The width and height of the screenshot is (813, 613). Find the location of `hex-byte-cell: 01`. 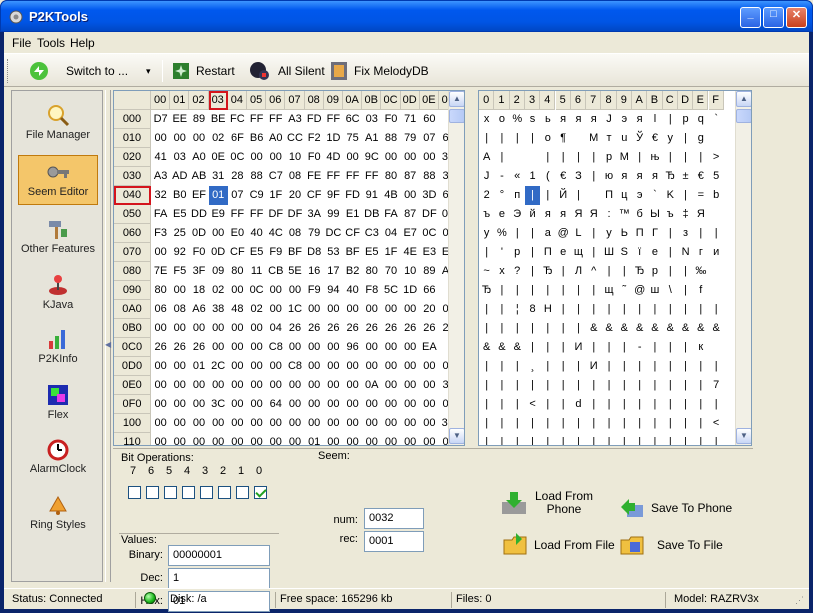

hex-byte-cell: 01 is located at coordinates (198, 366).